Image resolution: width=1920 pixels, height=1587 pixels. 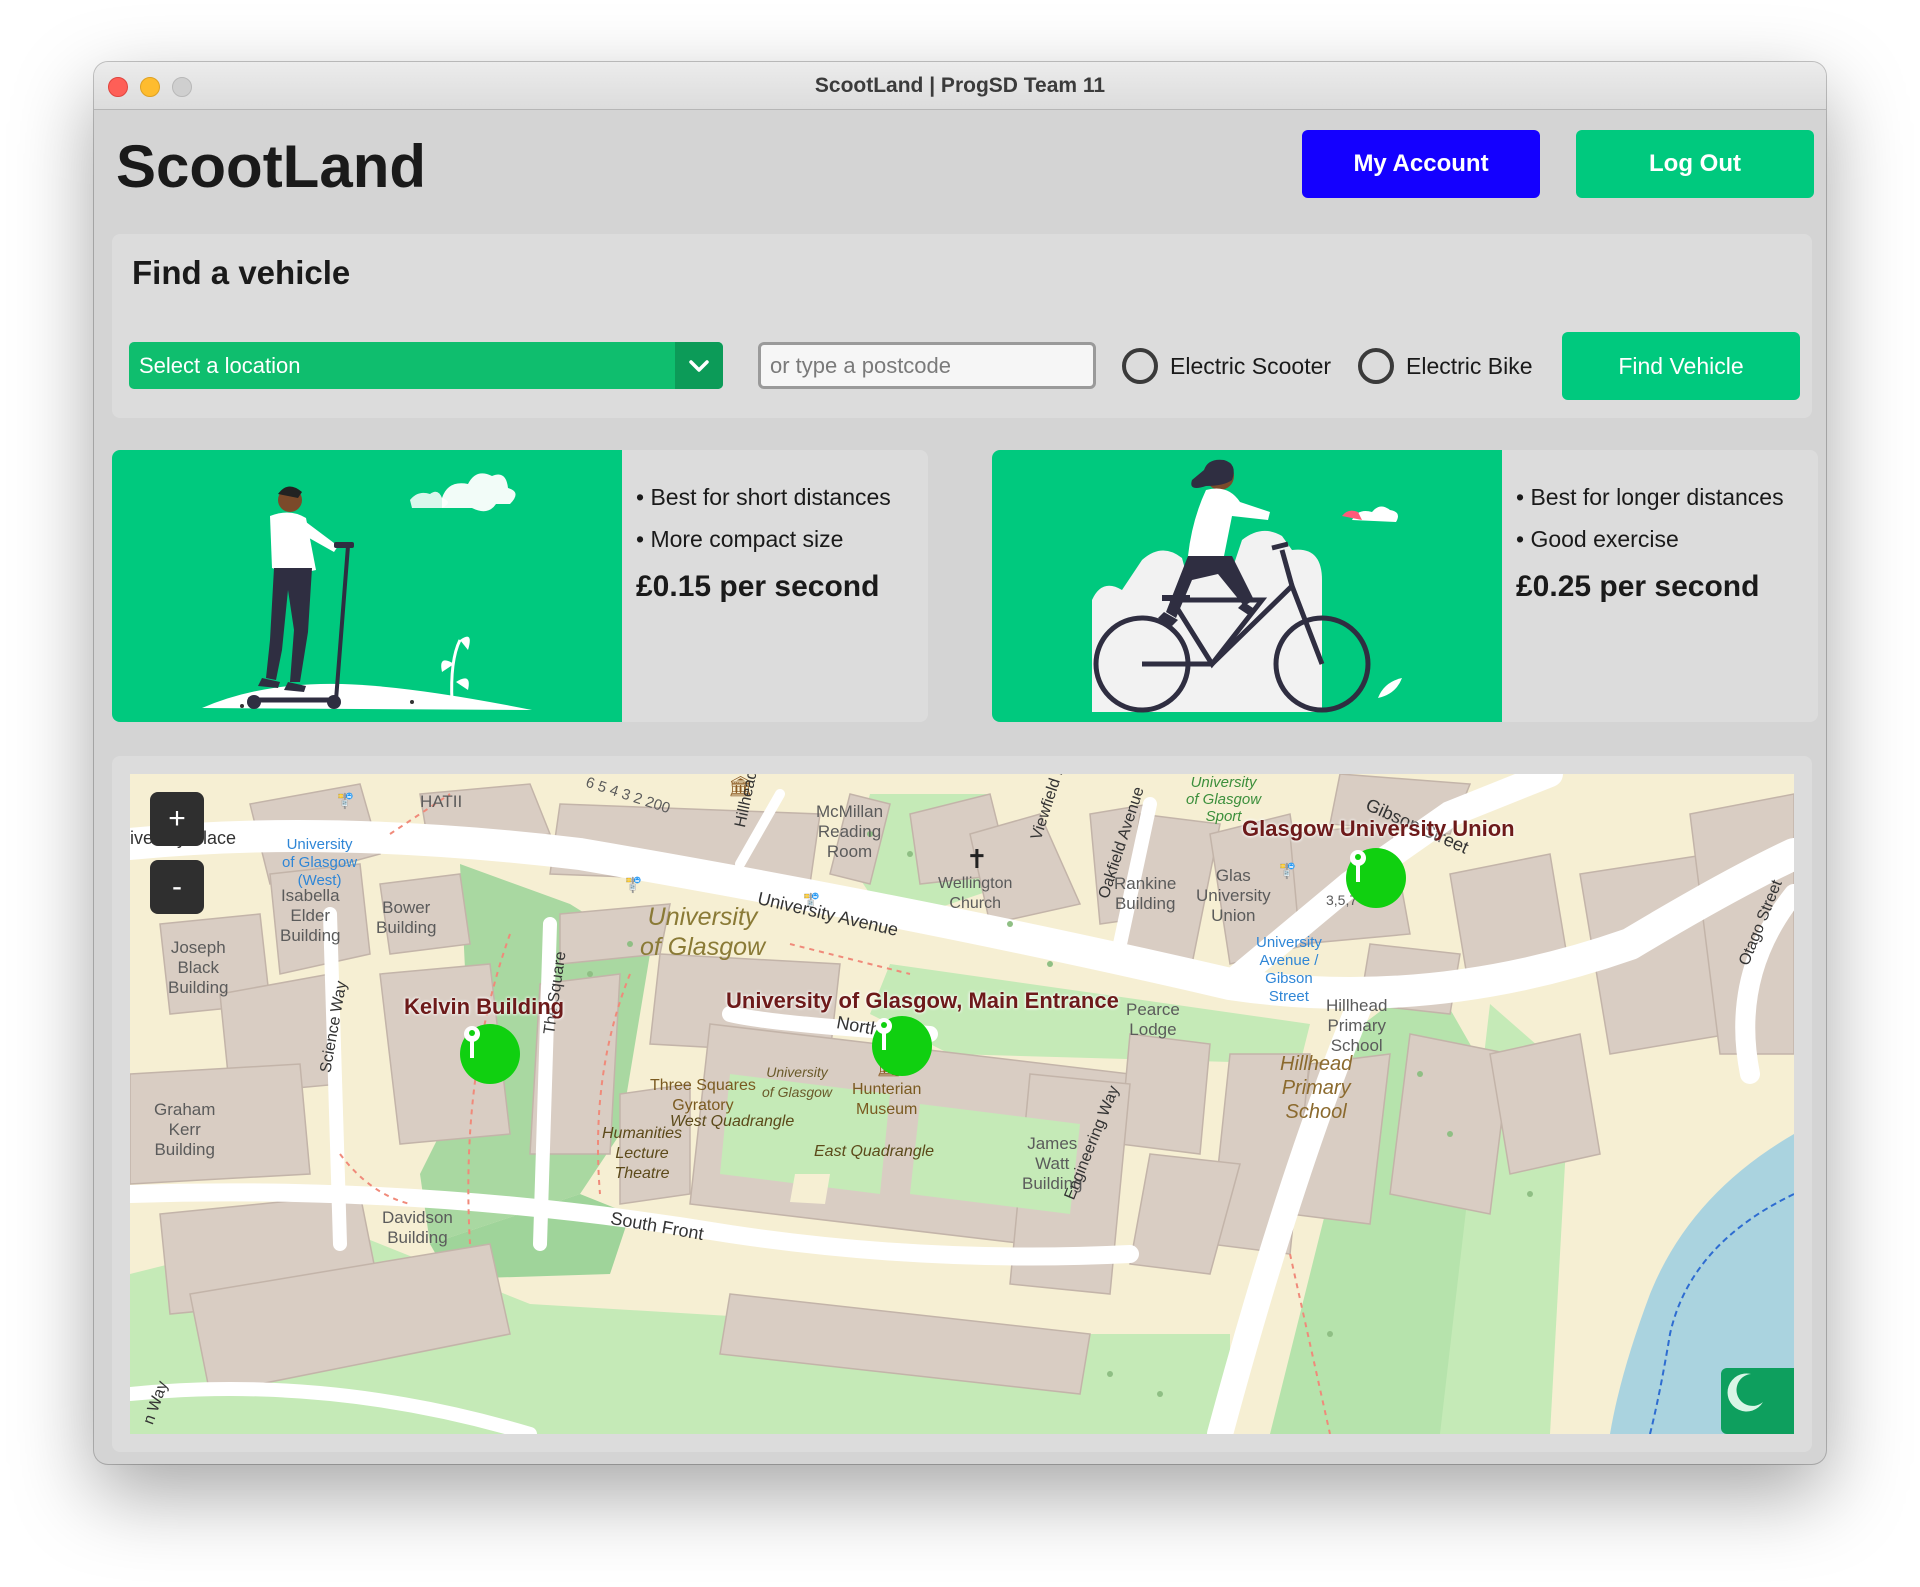 What do you see at coordinates (850, 831) in the screenshot?
I see `map-label-mcmillan: McMillan Reading Room` at bounding box center [850, 831].